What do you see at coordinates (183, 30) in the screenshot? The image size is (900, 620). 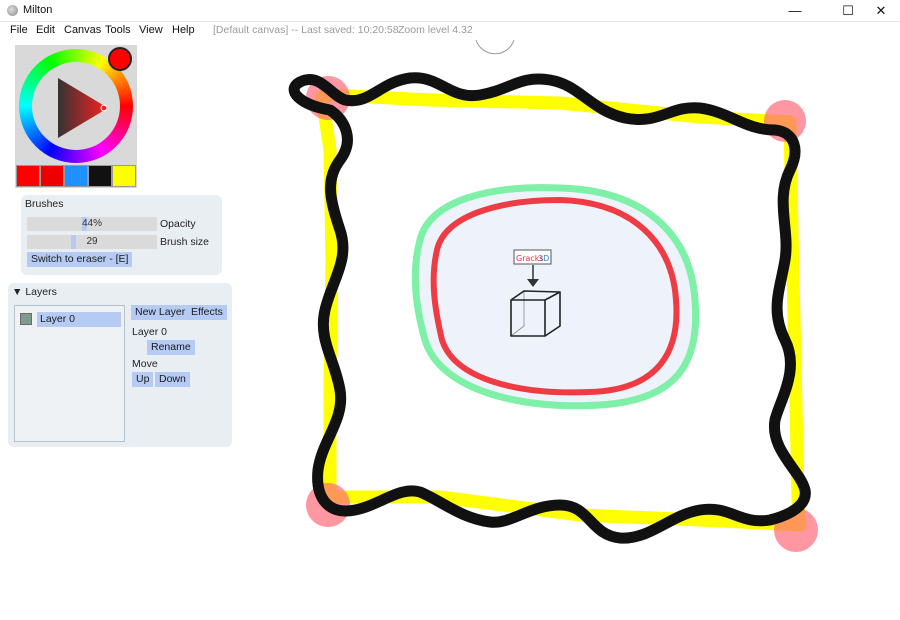 I see `menu-help: Help` at bounding box center [183, 30].